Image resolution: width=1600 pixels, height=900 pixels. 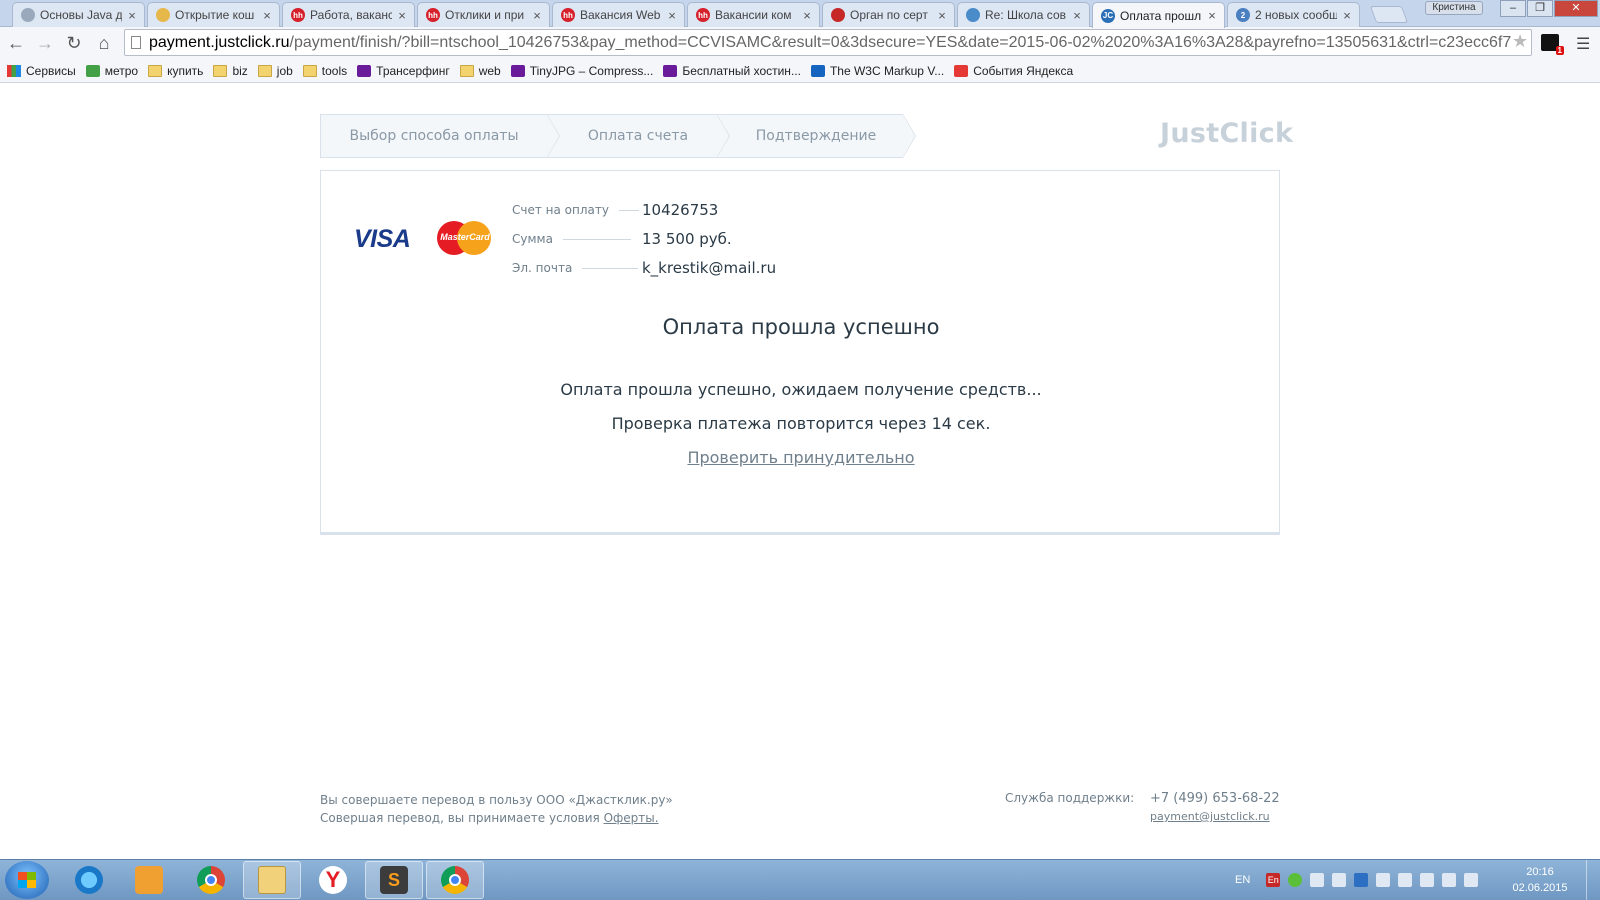 I want to click on tab-title: Орган по серт, so click(x=889, y=15).